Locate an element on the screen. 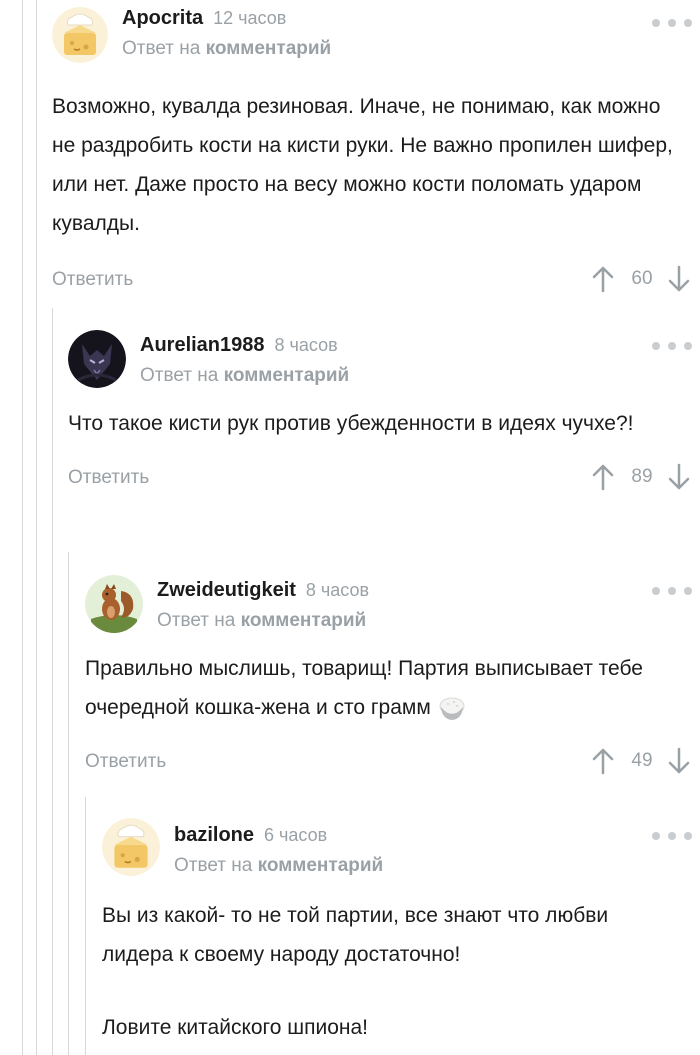  wolf-avatar-icon is located at coordinates (97, 359).